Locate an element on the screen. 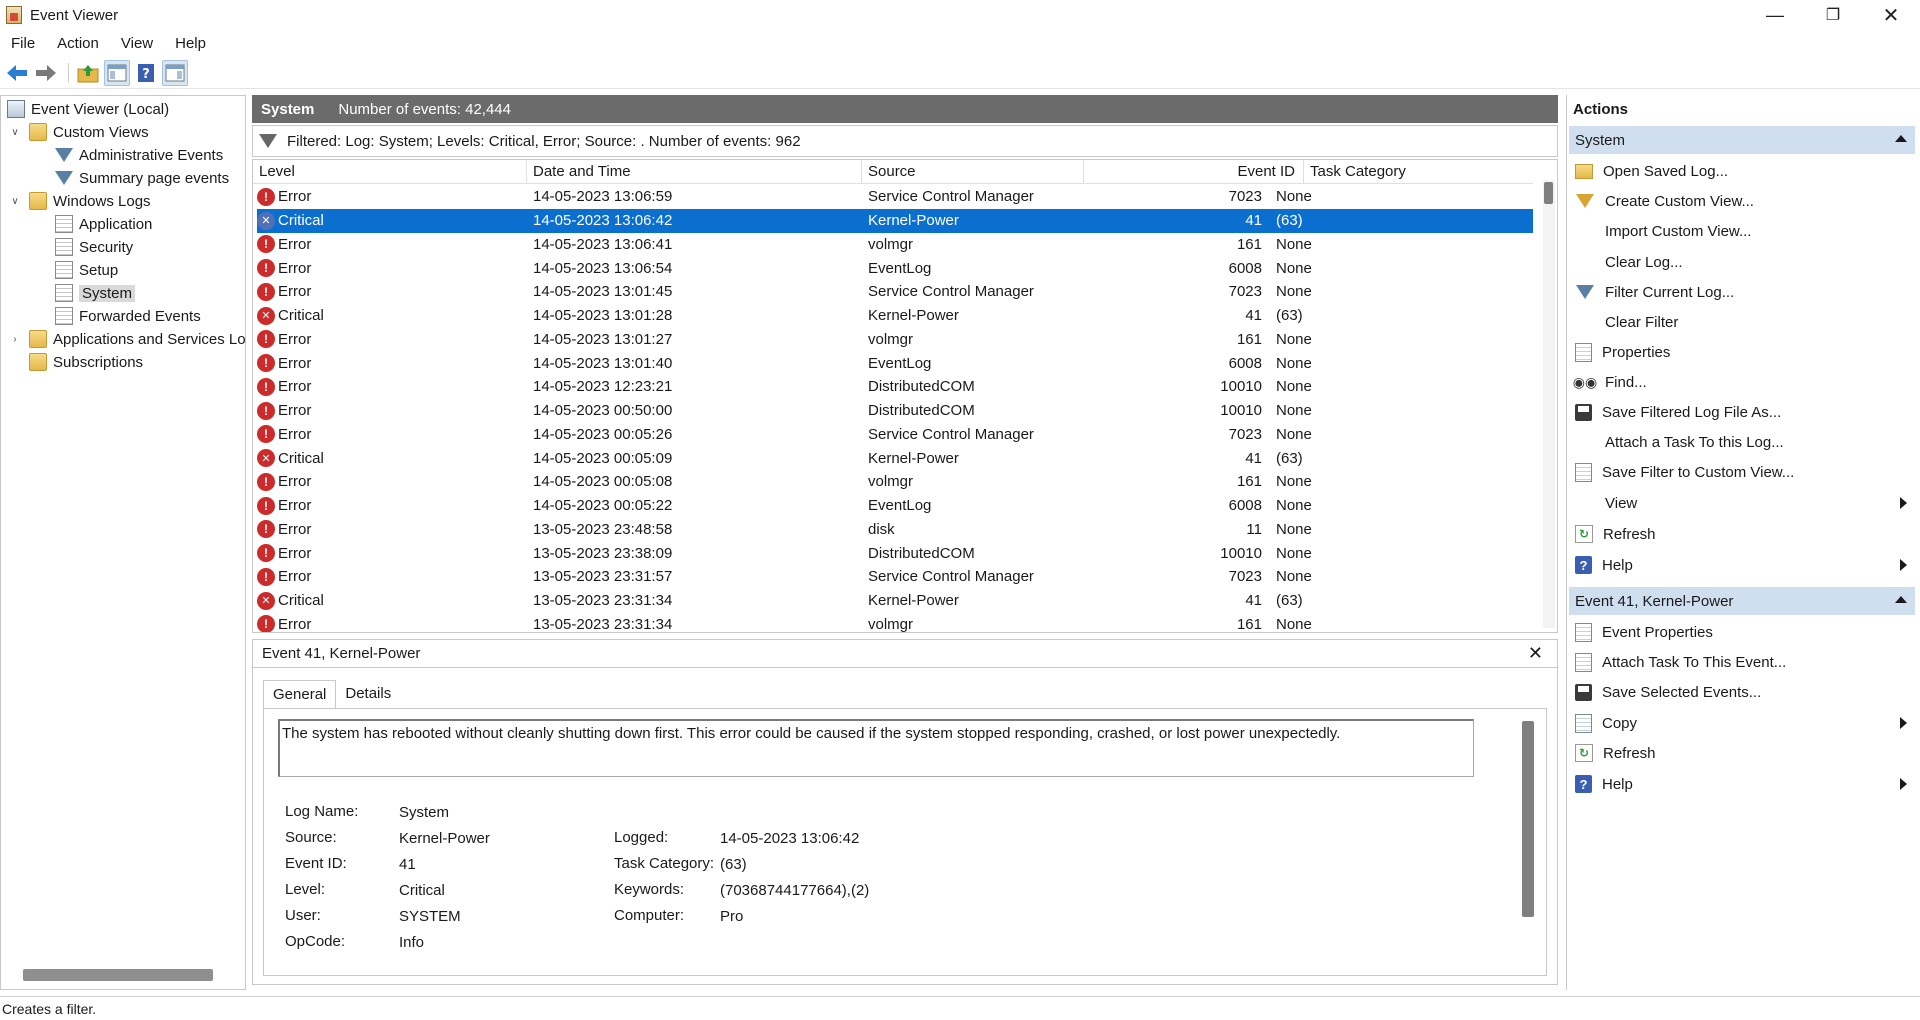 This screenshot has width=1920, height=1020. tree-node-applications-services: › Applications and Services Logs is located at coordinates (127, 339).